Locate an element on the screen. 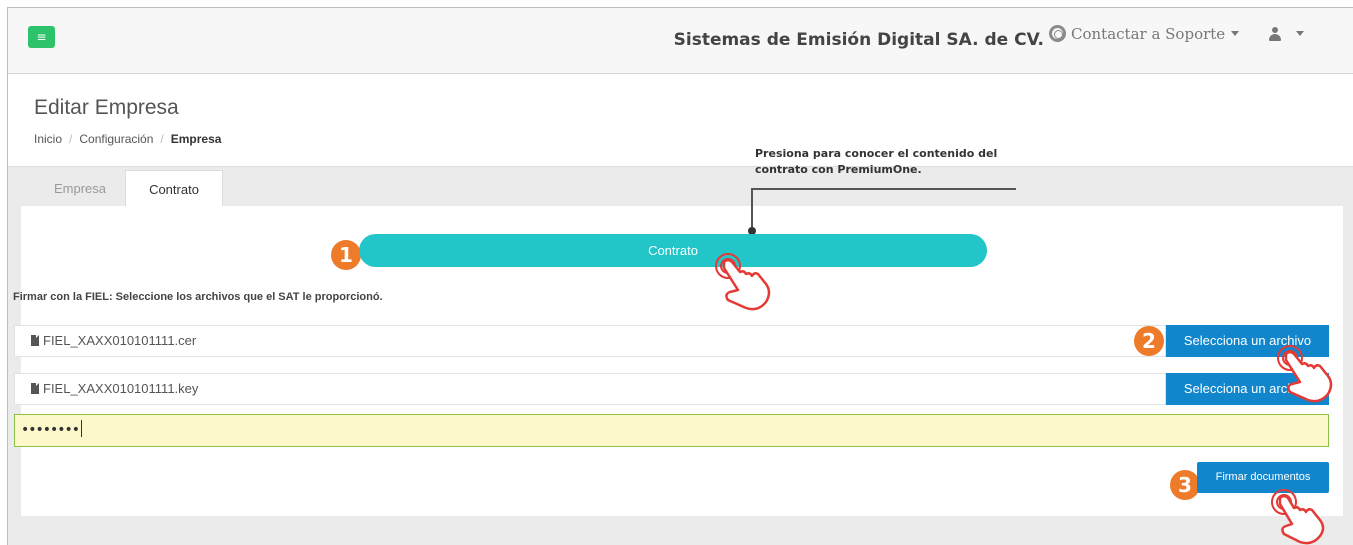 The image size is (1353, 545). user-menu is located at coordinates (1286, 33).